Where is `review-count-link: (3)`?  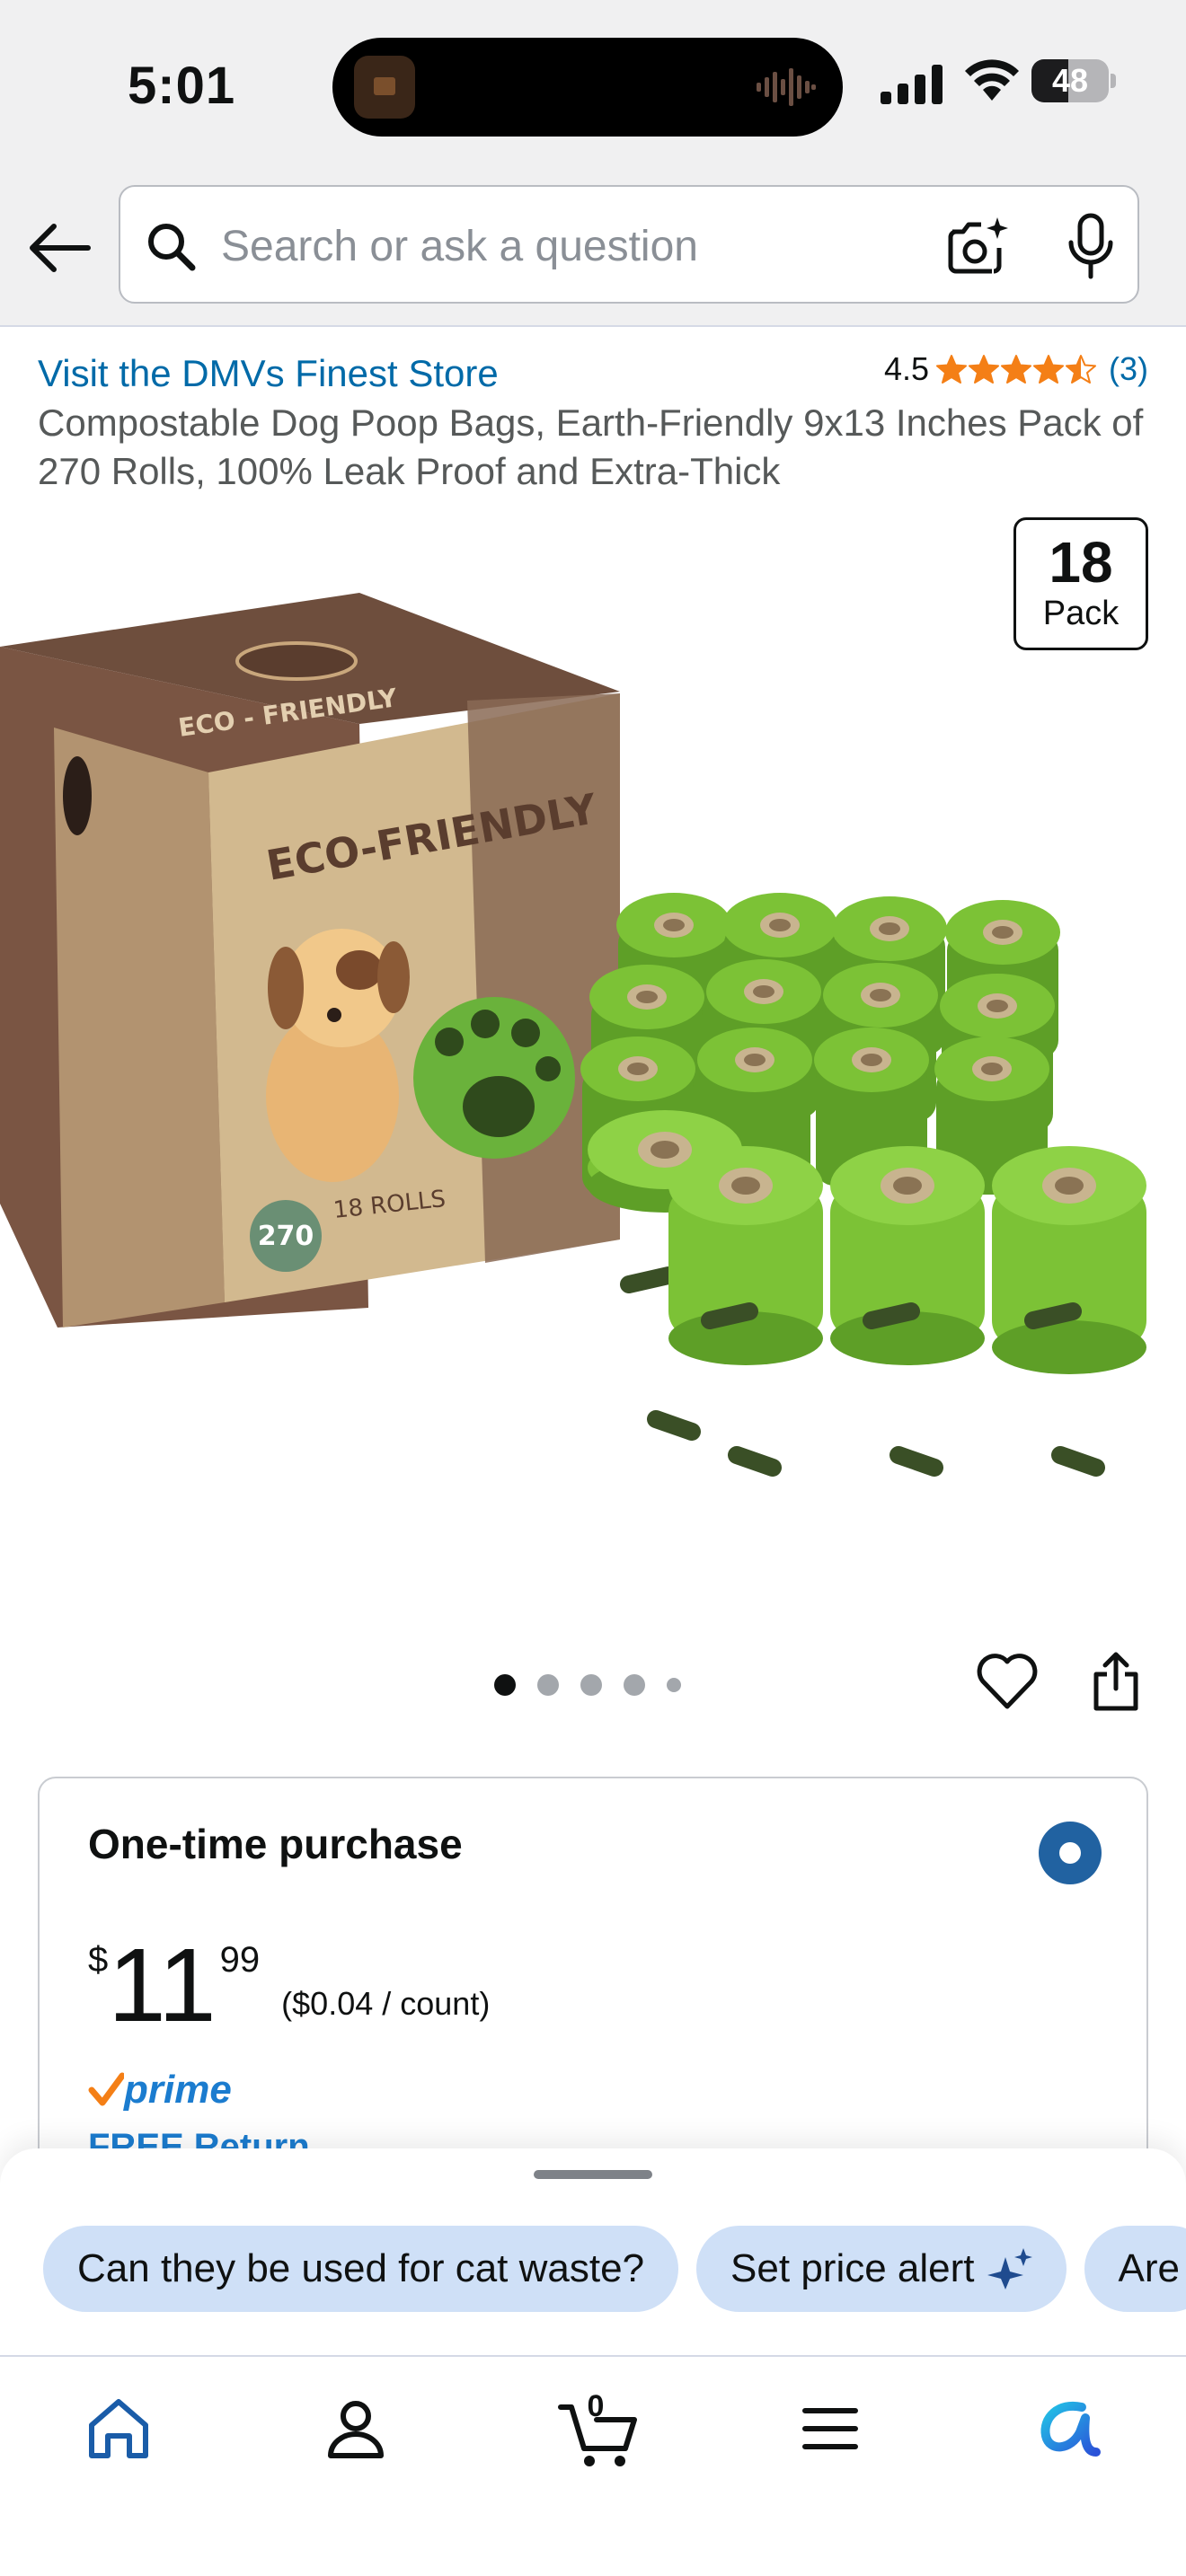 review-count-link: (3) is located at coordinates (1128, 369).